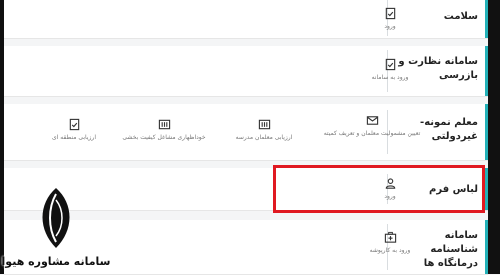 This screenshot has height=275, width=500. What do you see at coordinates (264, 137) in the screenshot?
I see `item-label: ارزیابی معلمان مدرسه` at bounding box center [264, 137].